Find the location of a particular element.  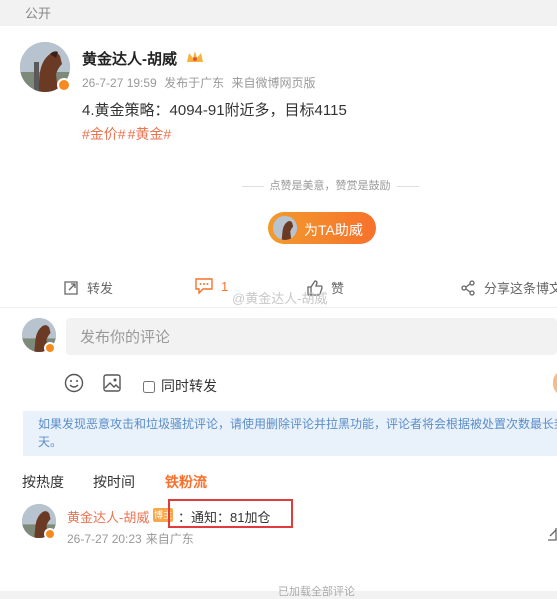

image-icon is located at coordinates (112, 383).